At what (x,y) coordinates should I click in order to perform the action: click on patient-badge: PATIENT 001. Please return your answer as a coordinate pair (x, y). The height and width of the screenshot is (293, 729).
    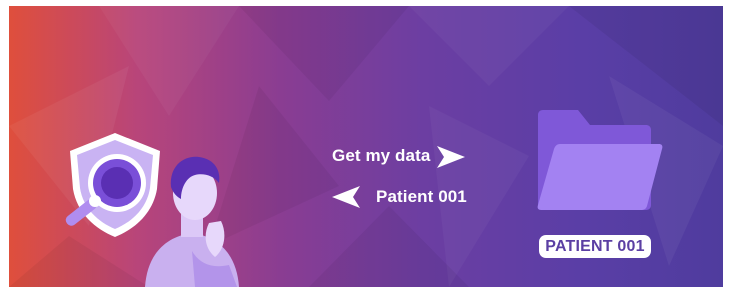
    Looking at the image, I should click on (595, 246).